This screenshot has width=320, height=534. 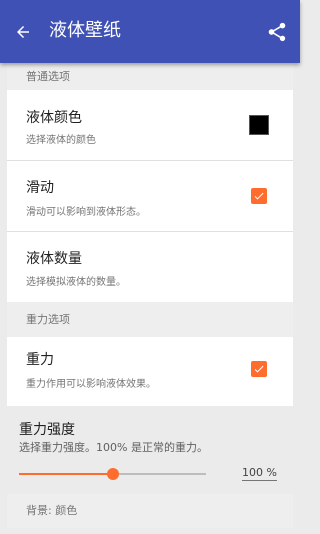 What do you see at coordinates (150, 319) in the screenshot?
I see `section-header-gravity: 重力选项` at bounding box center [150, 319].